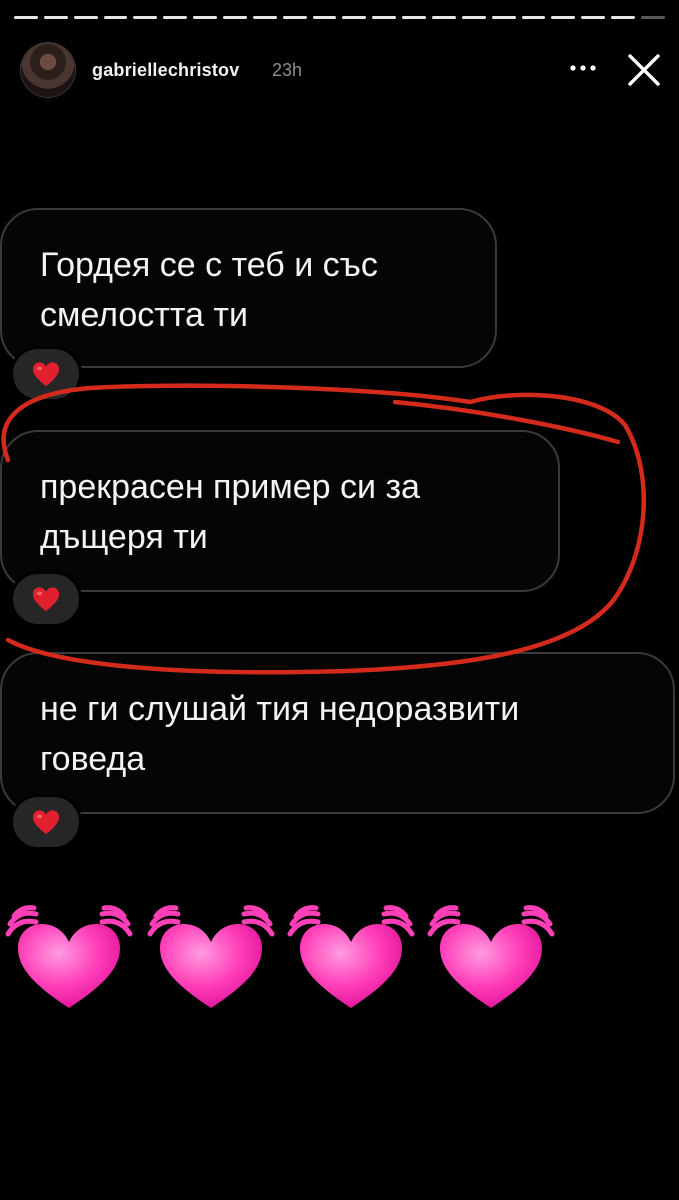  Describe the element at coordinates (209, 290) in the screenshot. I see `reply-text: Гордея се с теб и със смелостта ти` at that location.